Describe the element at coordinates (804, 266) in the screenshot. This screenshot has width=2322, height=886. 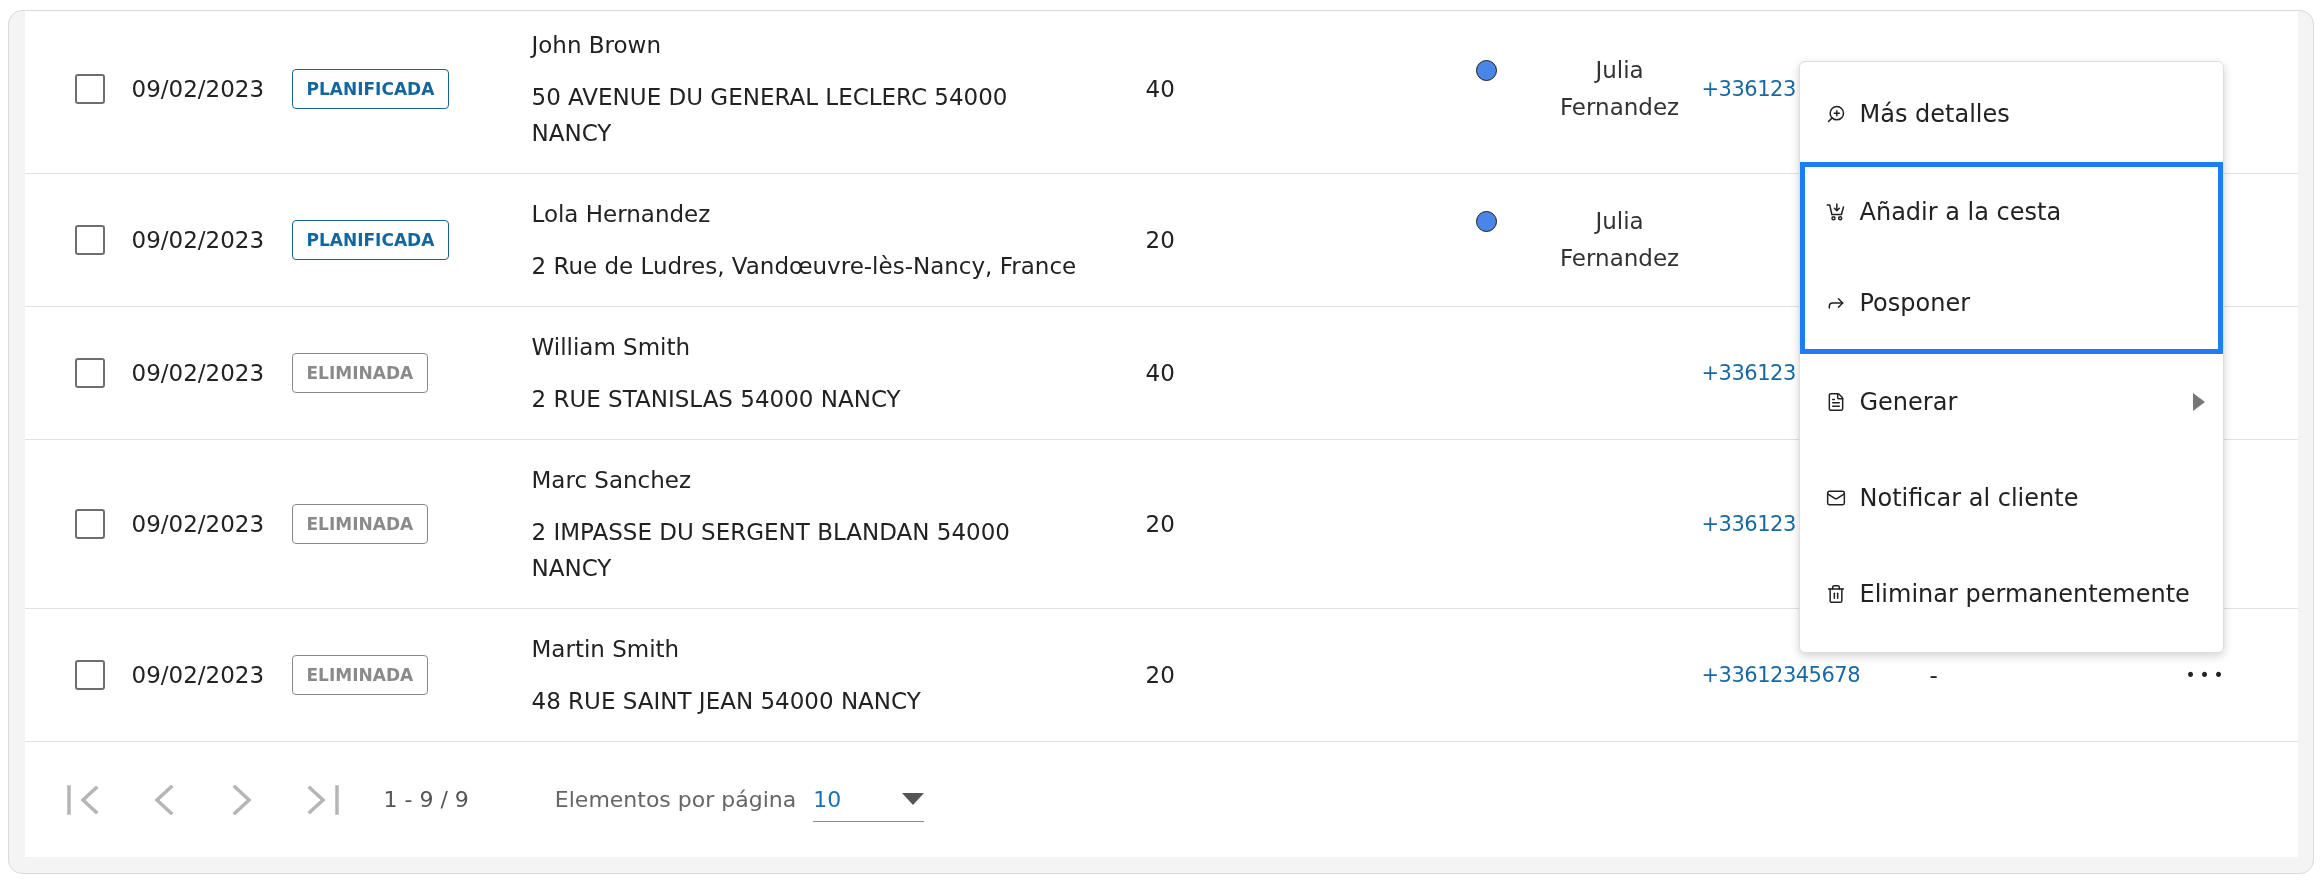
I see `customer-address: 2 Rue de Ludres, Vandœuvre-lès-Nancy, France` at that location.